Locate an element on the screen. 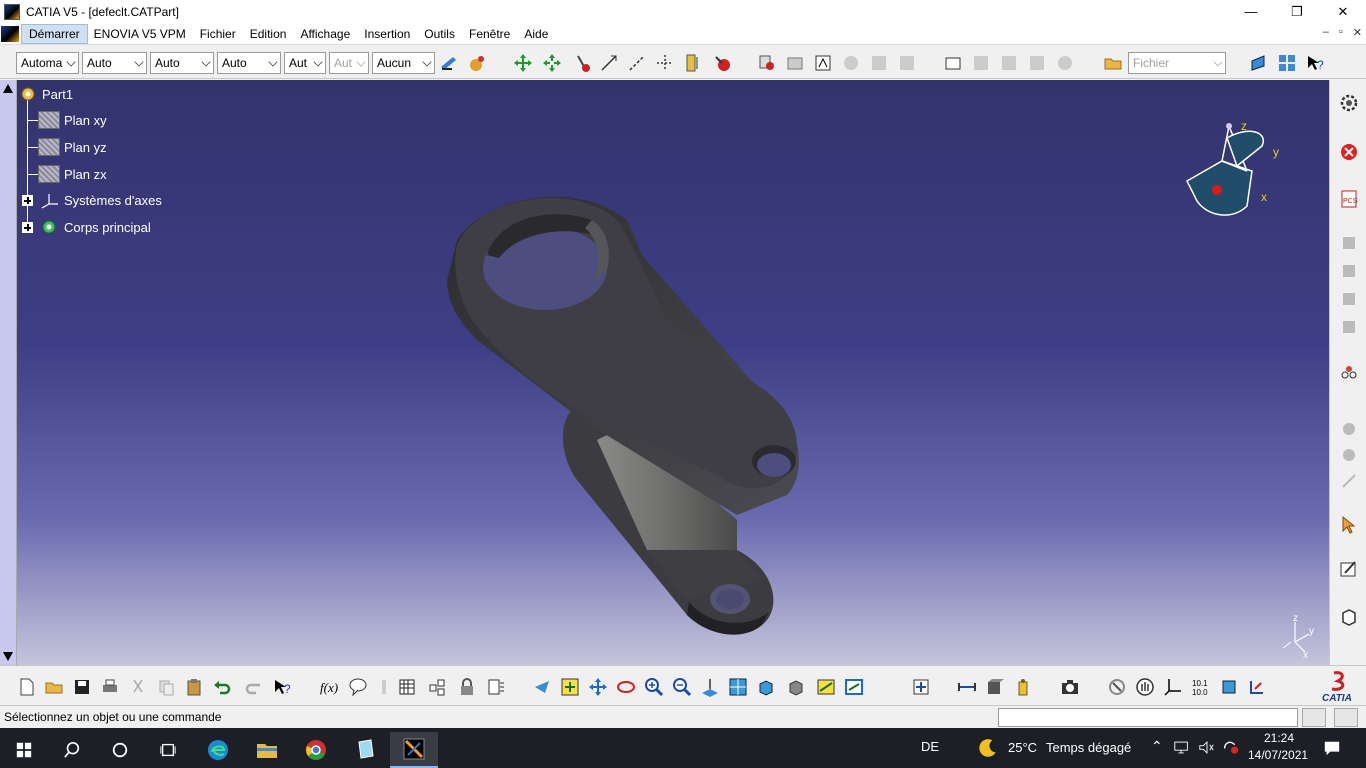 The width and height of the screenshot is (1366, 768). rotate-view-icon is located at coordinates (1117, 687).